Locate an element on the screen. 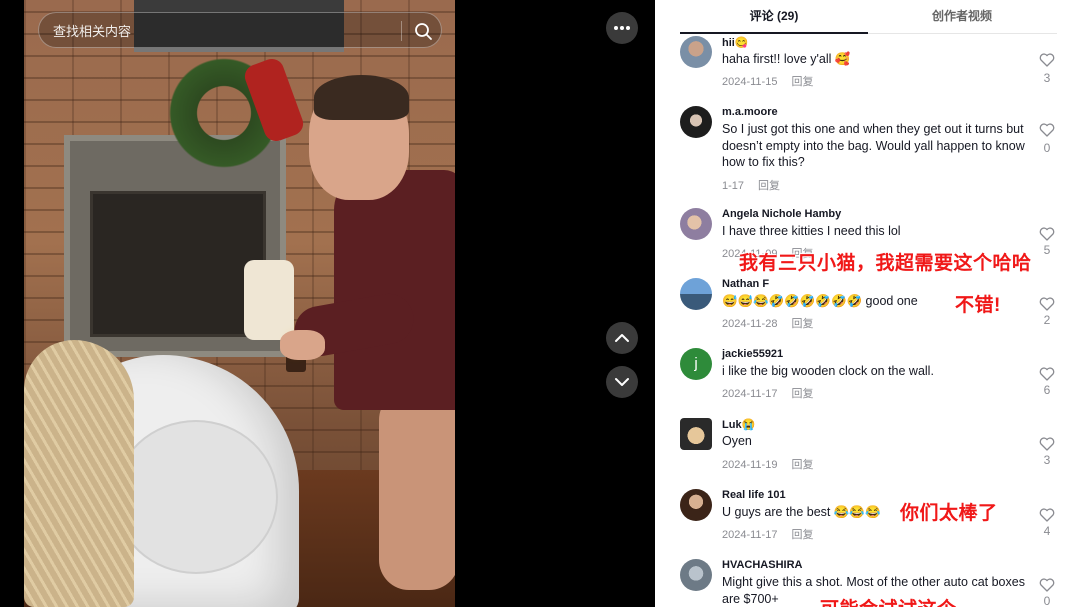 The image size is (1080, 607). search-divider is located at coordinates (401, 31).